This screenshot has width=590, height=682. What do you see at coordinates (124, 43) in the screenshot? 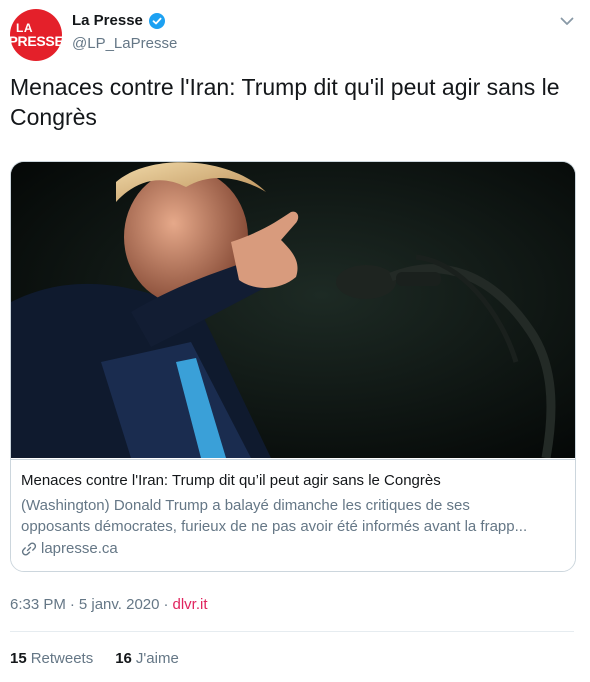
I see `author-handle: @LP_LaPresse` at bounding box center [124, 43].